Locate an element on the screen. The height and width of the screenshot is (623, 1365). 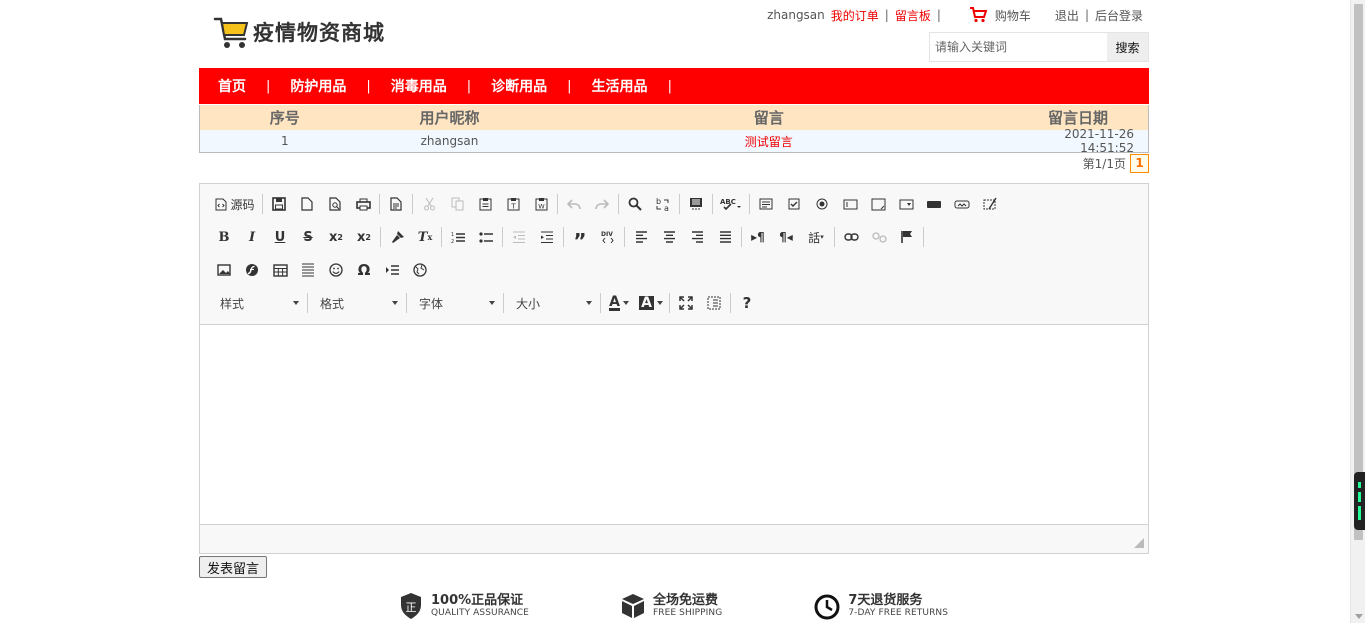
smiley-button is located at coordinates (336, 270).